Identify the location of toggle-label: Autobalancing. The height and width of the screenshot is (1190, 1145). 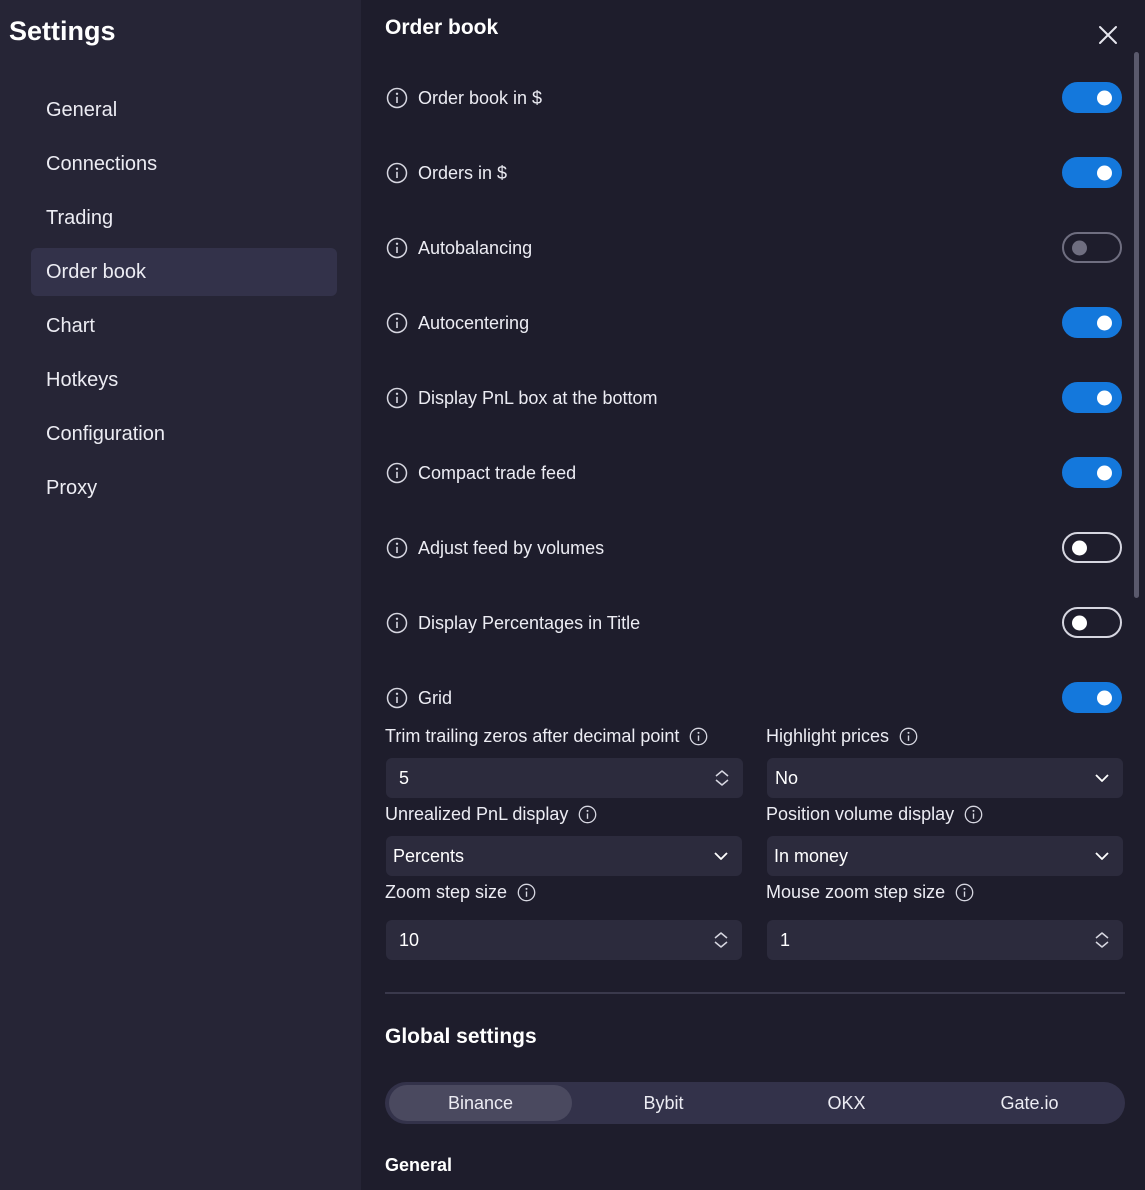
(475, 247).